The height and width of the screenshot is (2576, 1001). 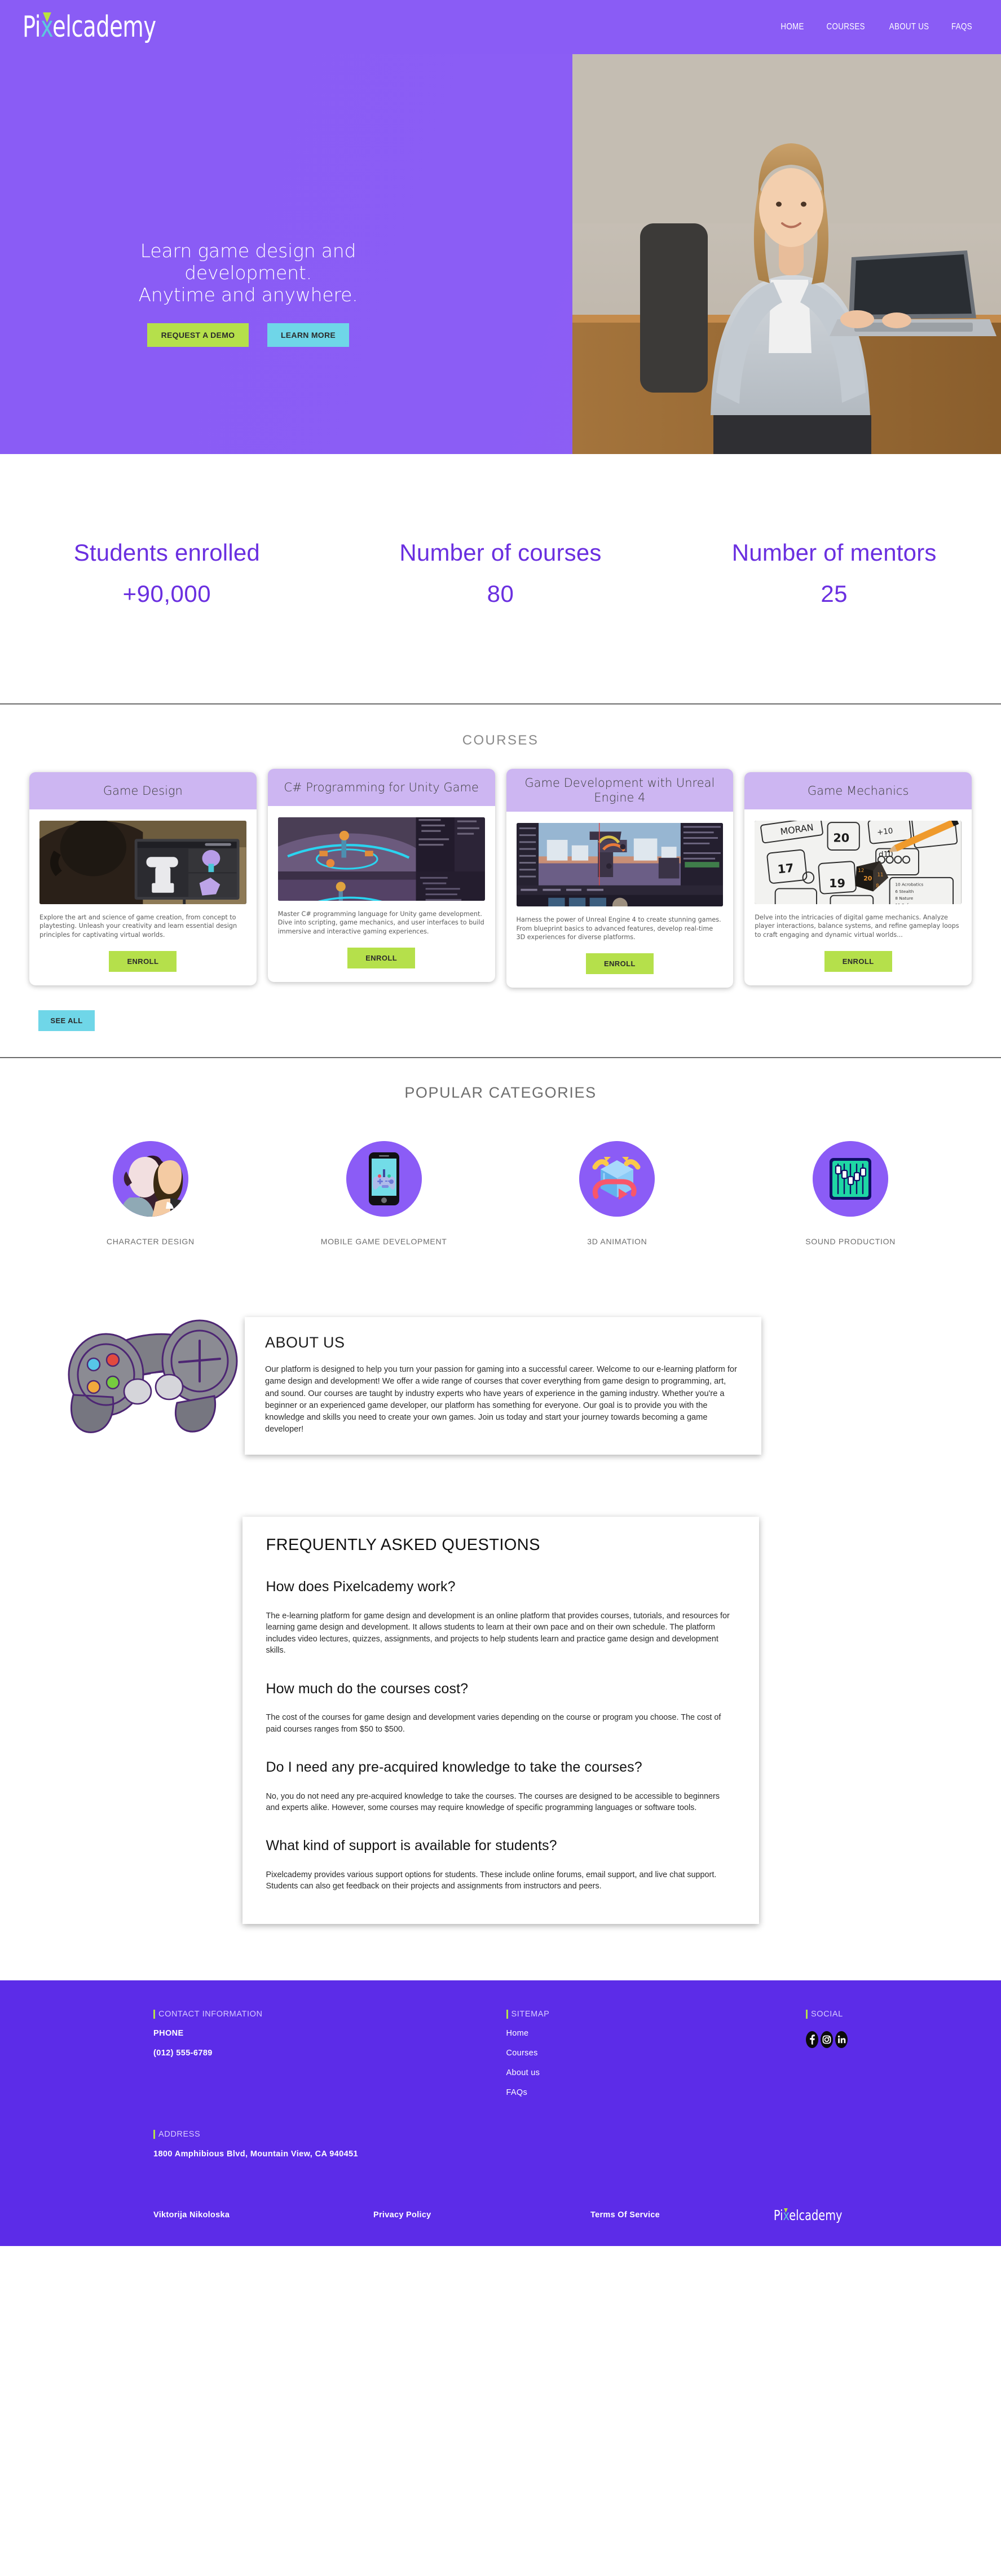 I want to click on logo-text-p: P, so click(x=29, y=27).